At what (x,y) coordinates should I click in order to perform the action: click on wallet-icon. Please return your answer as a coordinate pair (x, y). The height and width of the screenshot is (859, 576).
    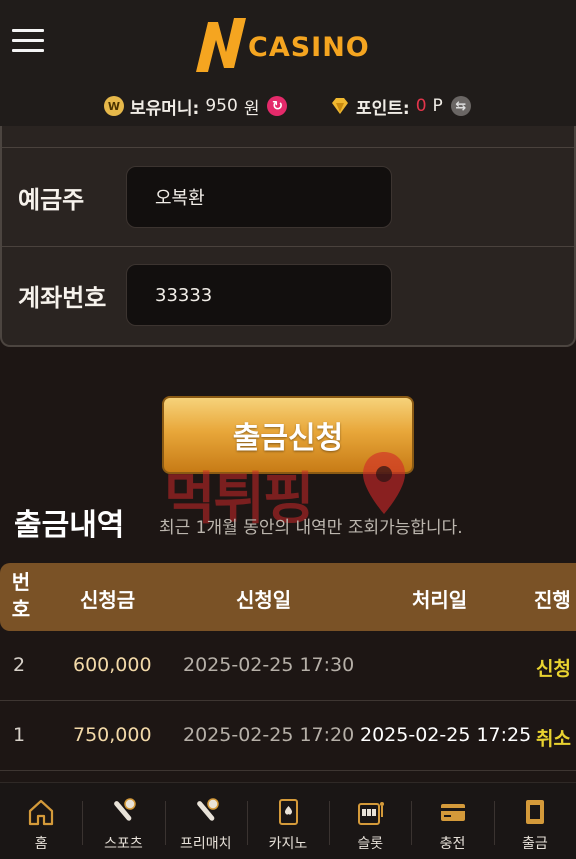
    Looking at the image, I should click on (534, 812).